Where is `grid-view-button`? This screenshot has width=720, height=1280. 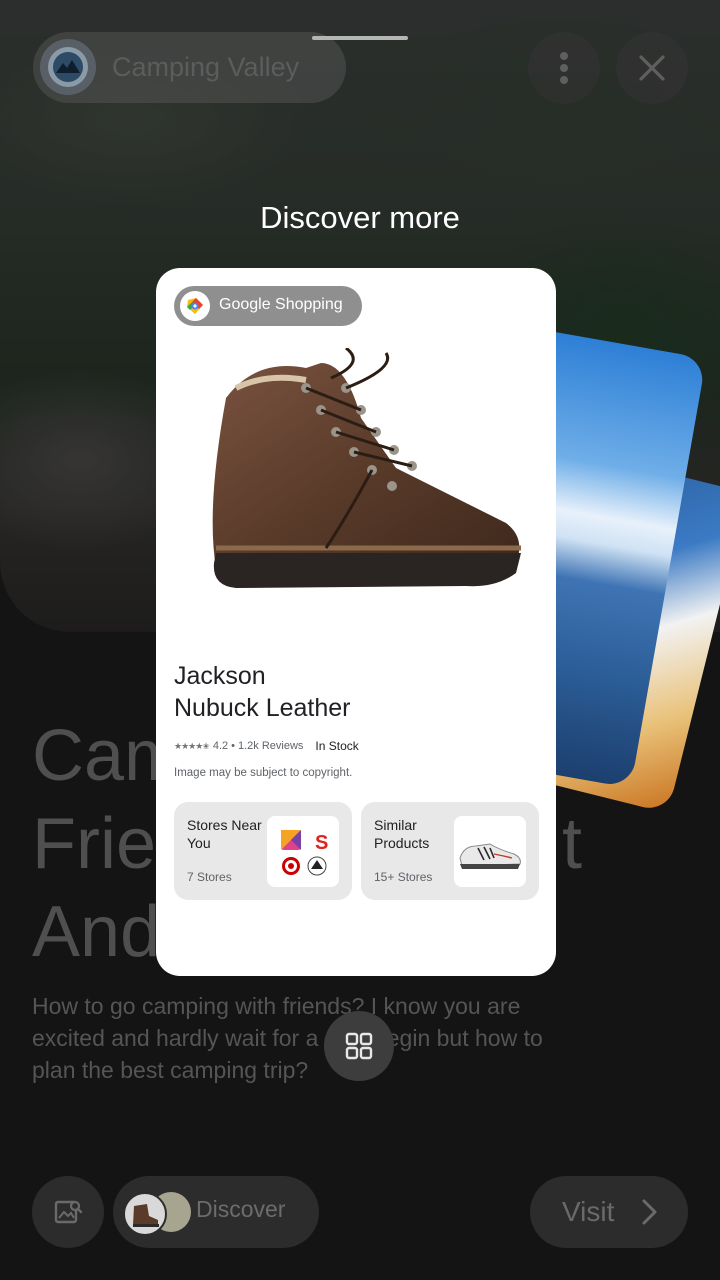
grid-view-button is located at coordinates (359, 1046).